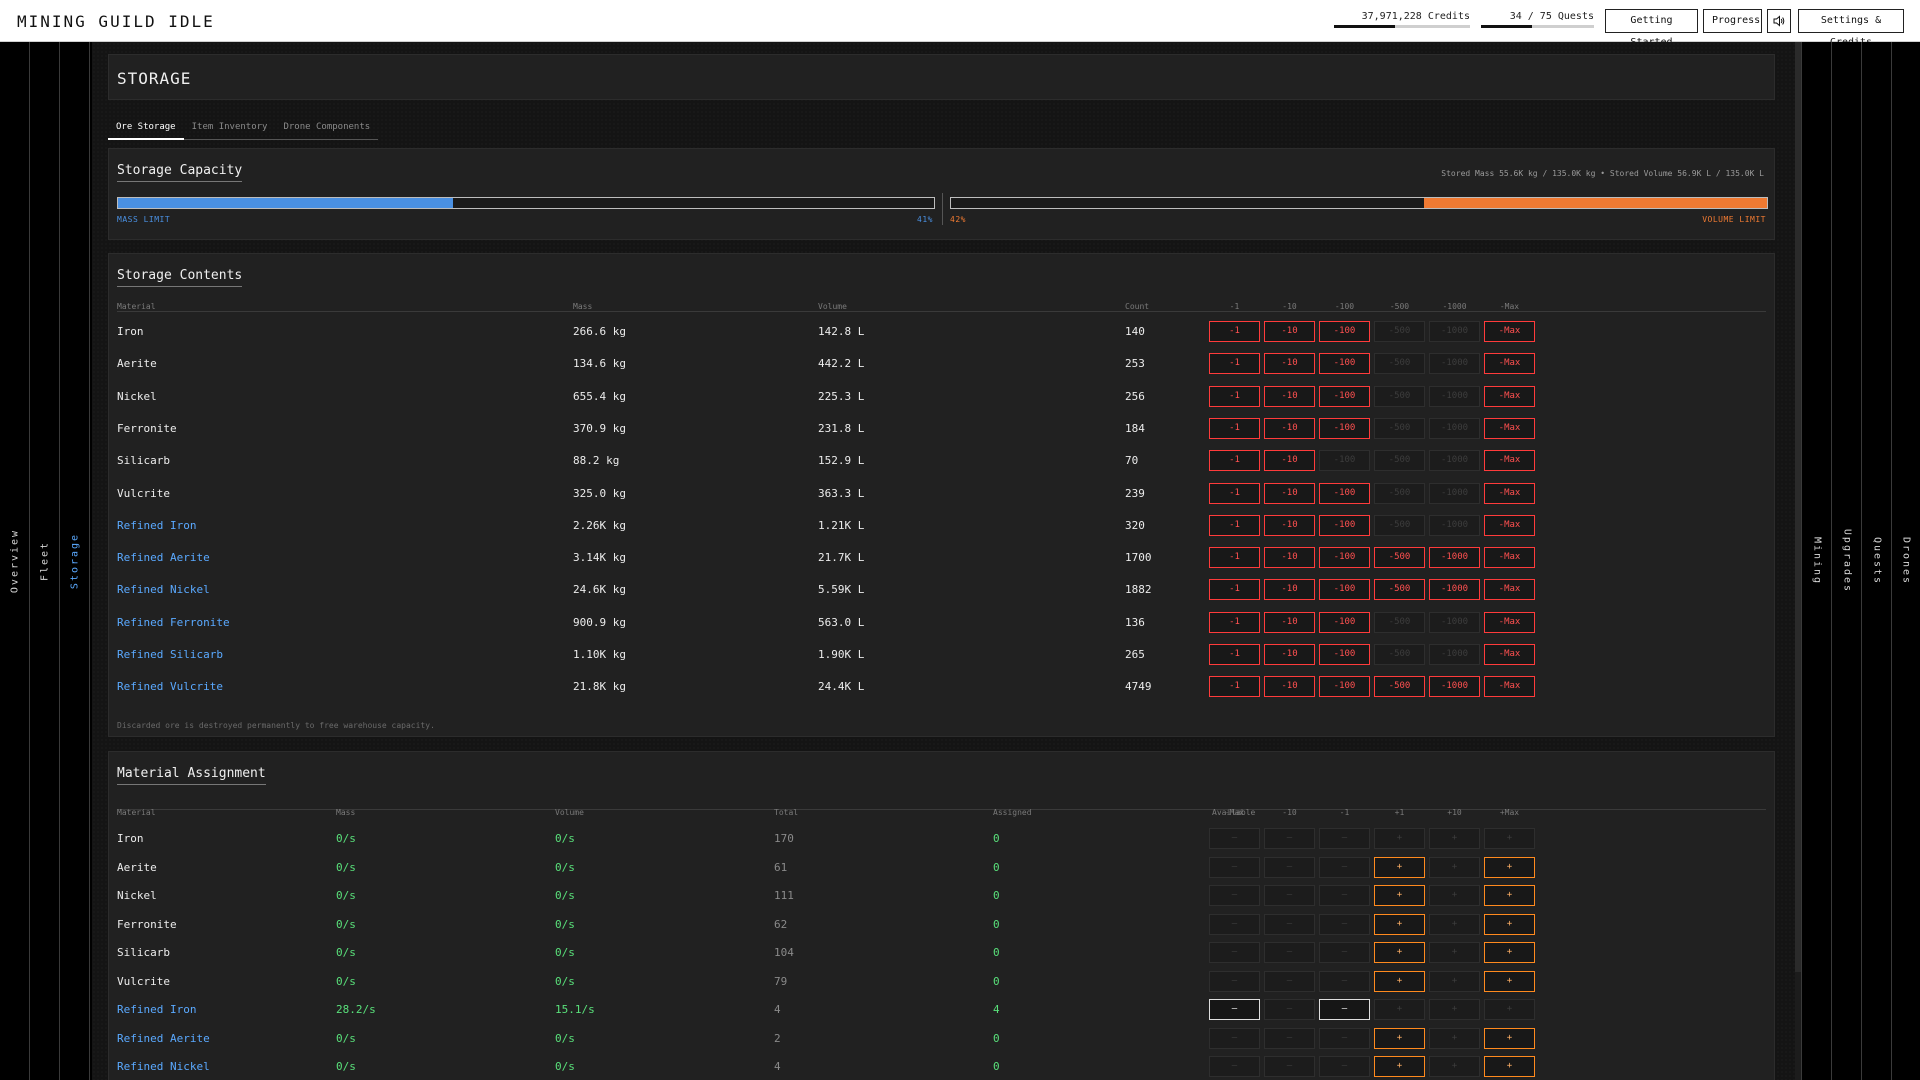  I want to click on getting-started-button: Getting Started, so click(1651, 28).